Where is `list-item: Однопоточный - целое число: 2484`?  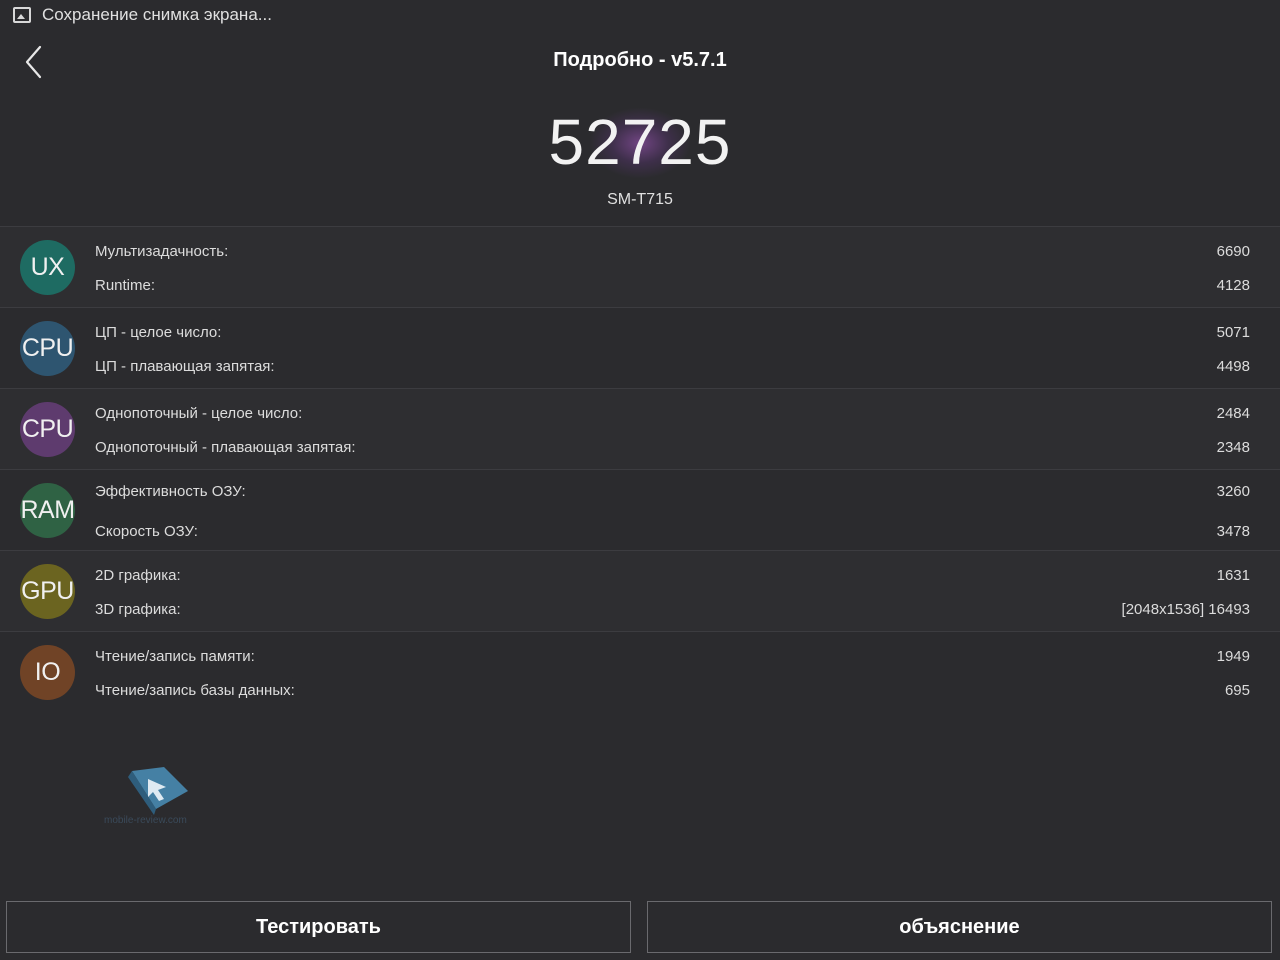
list-item: Однопоточный - целое число: 2484 is located at coordinates (672, 413).